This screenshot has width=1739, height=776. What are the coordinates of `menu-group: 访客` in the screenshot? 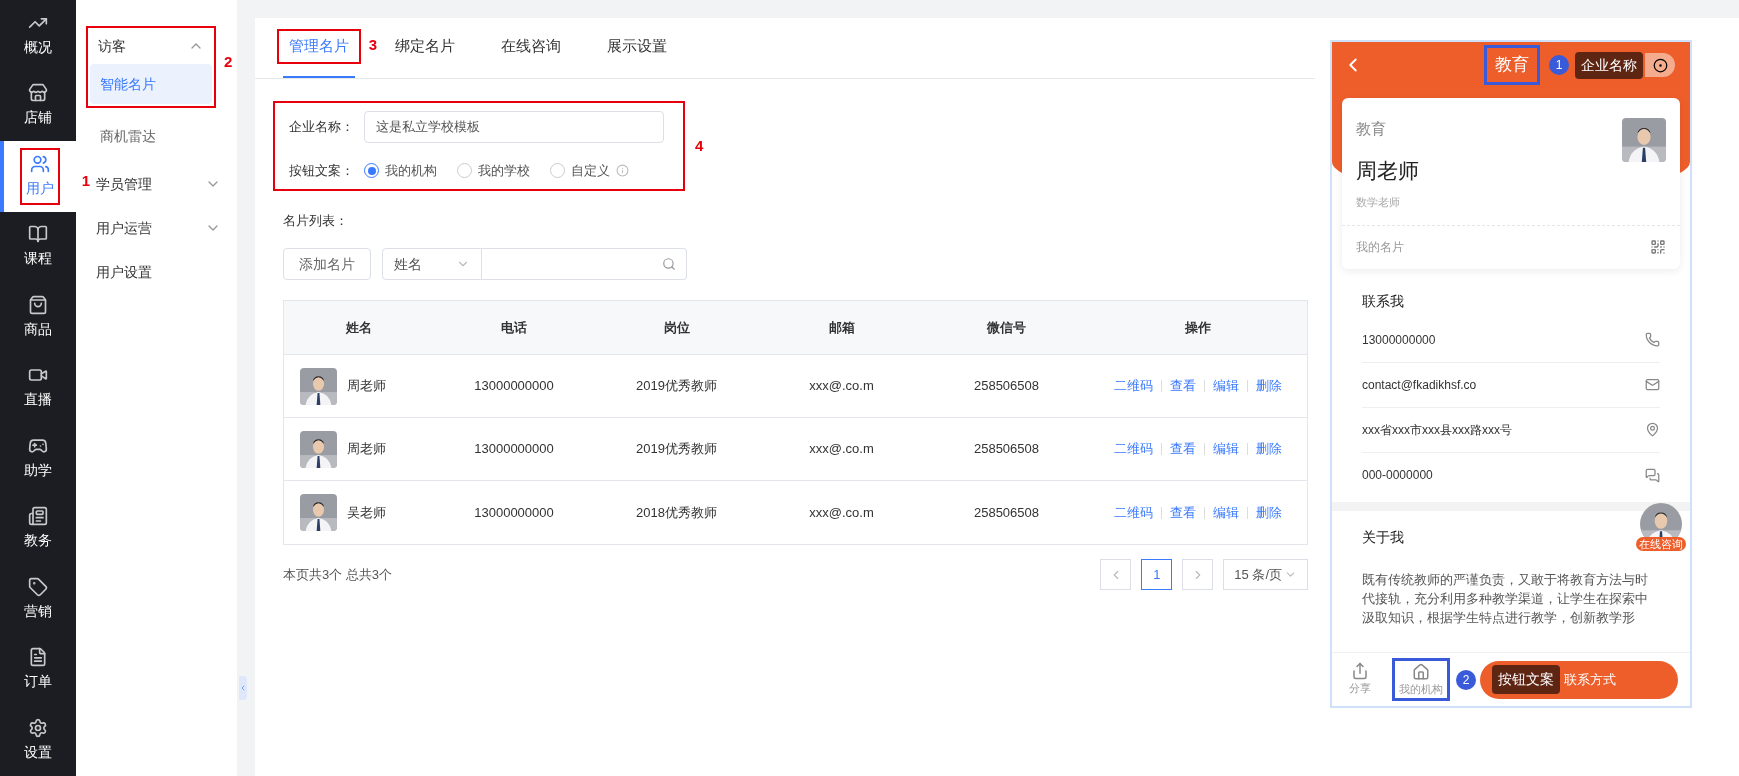 It's located at (151, 46).